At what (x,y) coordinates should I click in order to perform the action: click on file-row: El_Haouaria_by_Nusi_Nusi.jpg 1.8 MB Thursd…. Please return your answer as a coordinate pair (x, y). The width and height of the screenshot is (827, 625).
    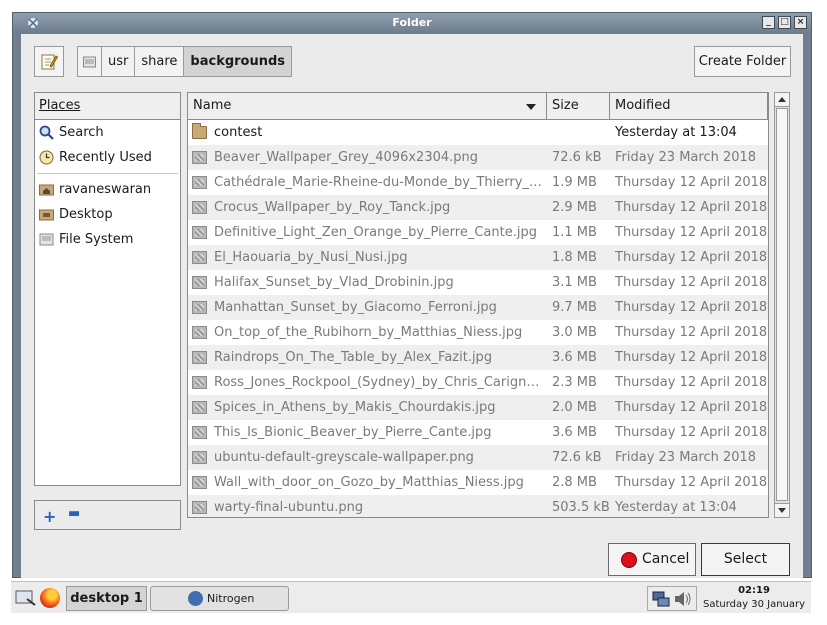
    Looking at the image, I should click on (478, 257).